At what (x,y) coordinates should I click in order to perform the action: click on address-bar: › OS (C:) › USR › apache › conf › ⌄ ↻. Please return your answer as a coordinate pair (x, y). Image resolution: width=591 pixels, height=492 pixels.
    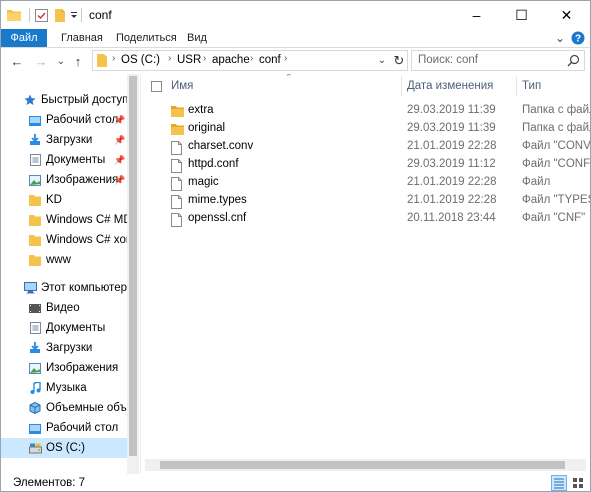
    Looking at the image, I should click on (250, 60).